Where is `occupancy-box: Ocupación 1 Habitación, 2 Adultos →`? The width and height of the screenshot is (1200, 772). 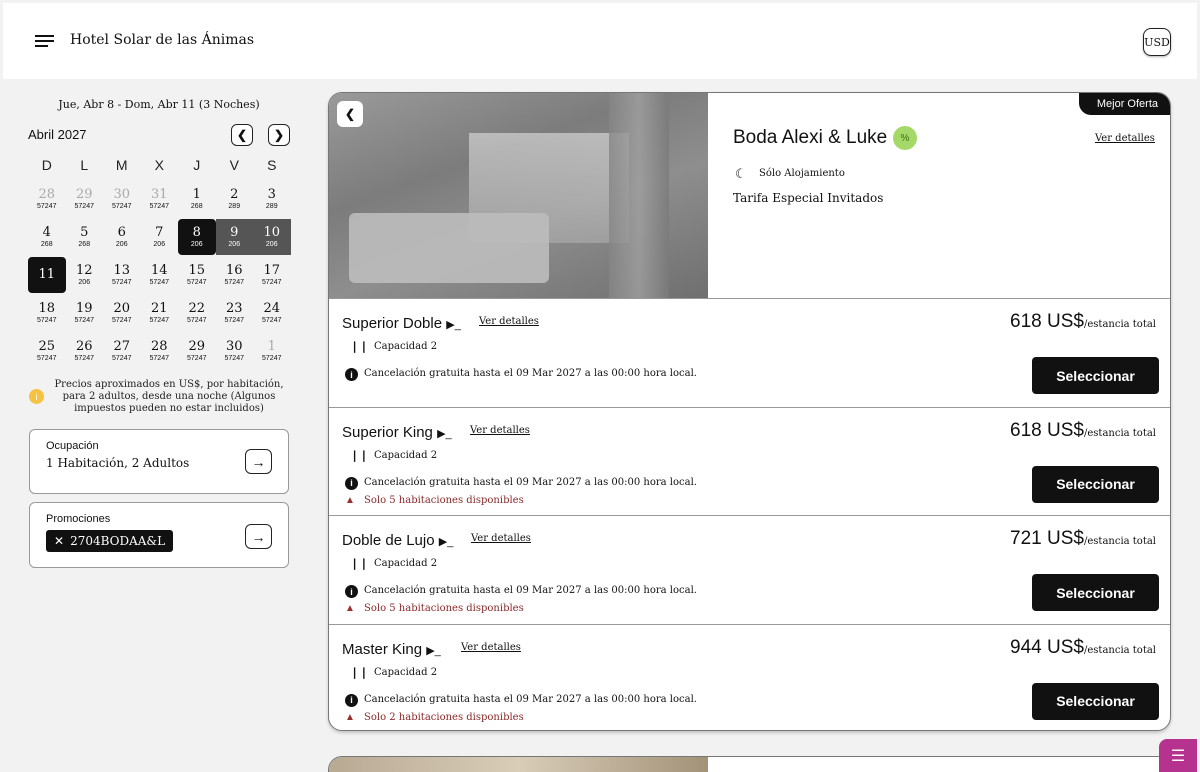 occupancy-box: Ocupación 1 Habitación, 2 Adultos → is located at coordinates (159, 461).